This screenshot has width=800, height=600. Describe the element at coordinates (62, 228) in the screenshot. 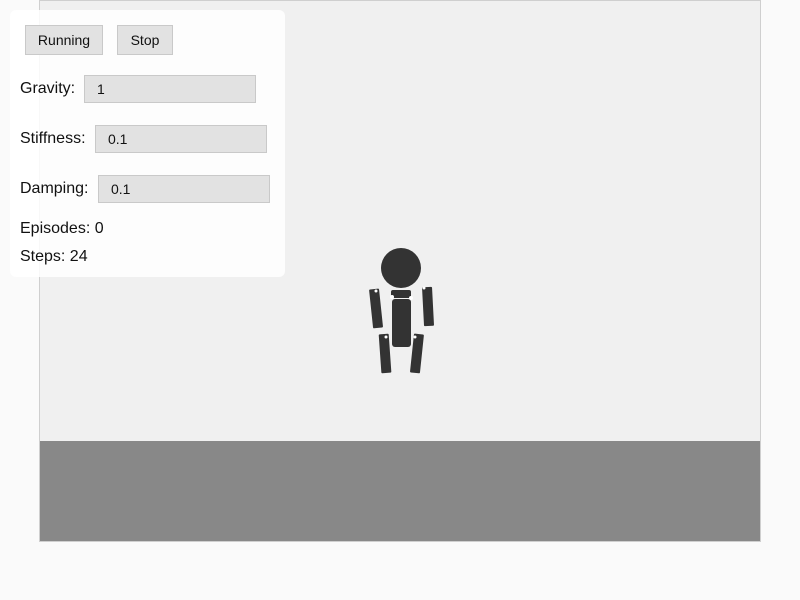

I see `episodes-counter: Episodes: 0` at that location.